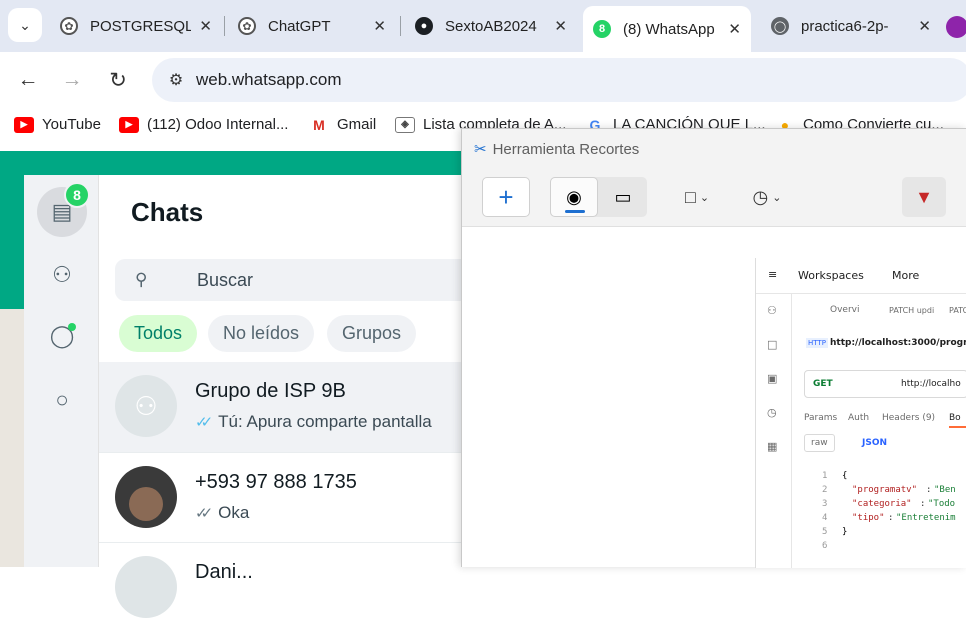 The height and width of the screenshot is (632, 966). I want to click on menu-icon: ≡, so click(773, 274).